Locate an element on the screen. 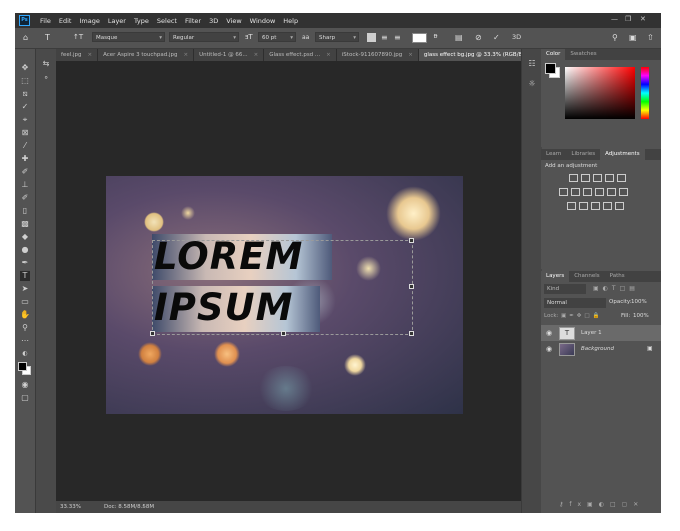 Image resolution: width=680 pixels, height=531 pixels. threshold-icon is located at coordinates (595, 206).